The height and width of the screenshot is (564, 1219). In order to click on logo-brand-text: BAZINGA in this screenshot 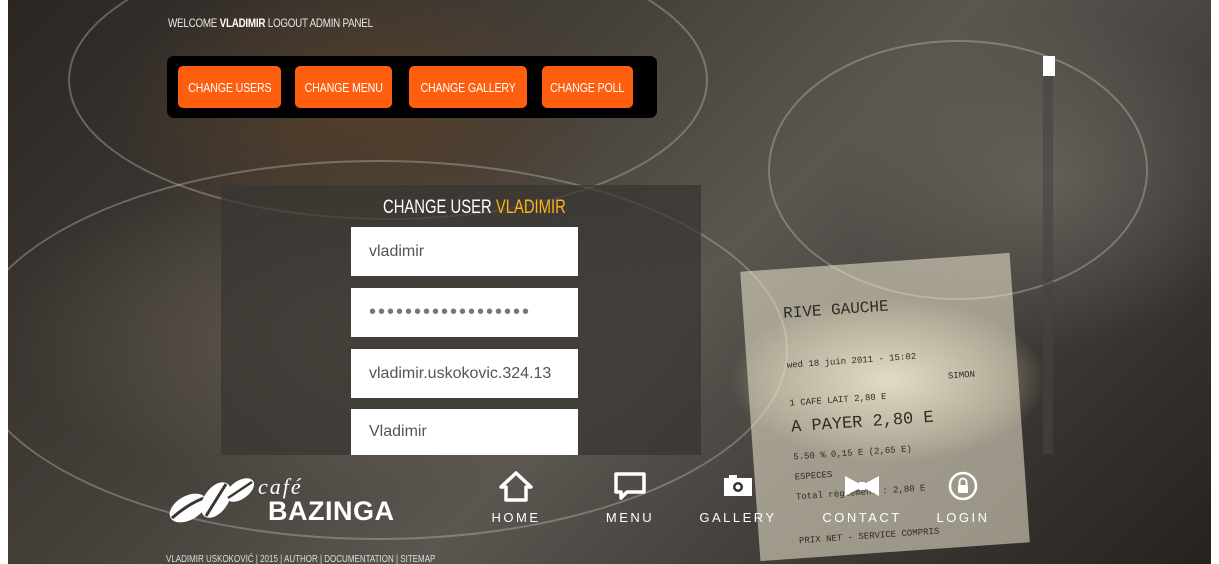, I will do `click(331, 511)`.